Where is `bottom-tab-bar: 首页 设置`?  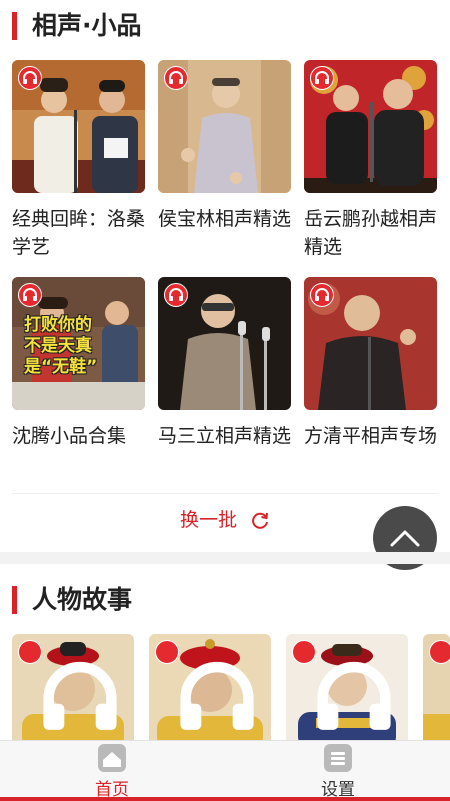 bottom-tab-bar: 首页 设置 is located at coordinates (225, 770).